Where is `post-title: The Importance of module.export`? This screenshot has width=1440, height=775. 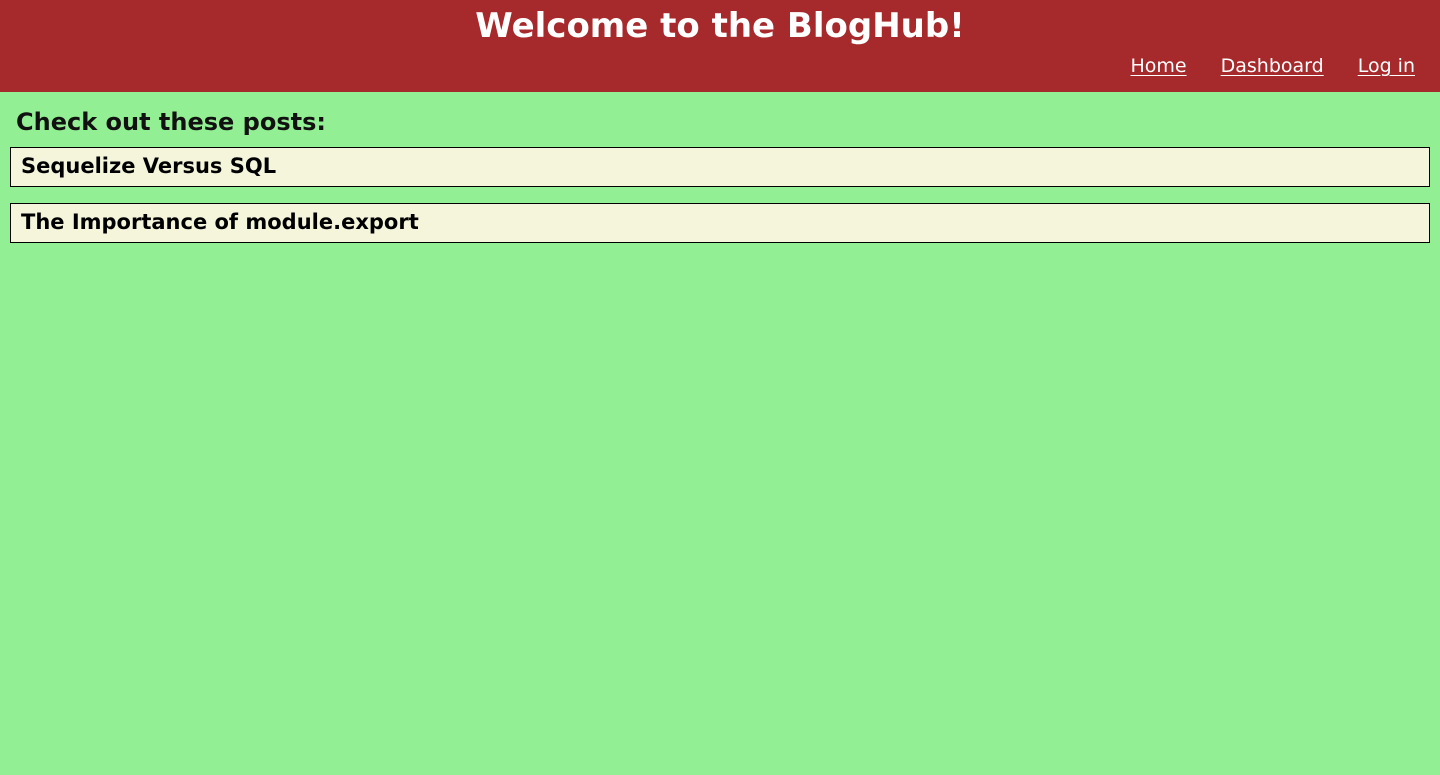
post-title: The Importance of module.export is located at coordinates (720, 222).